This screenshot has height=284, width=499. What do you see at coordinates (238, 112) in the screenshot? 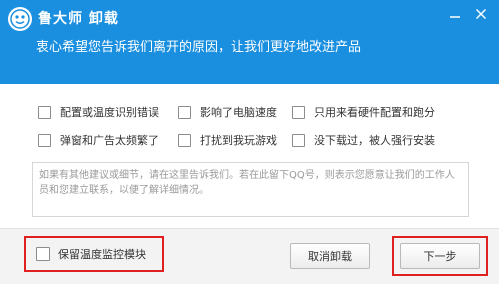
I see `reason-label: 影响了电脑速度` at bounding box center [238, 112].